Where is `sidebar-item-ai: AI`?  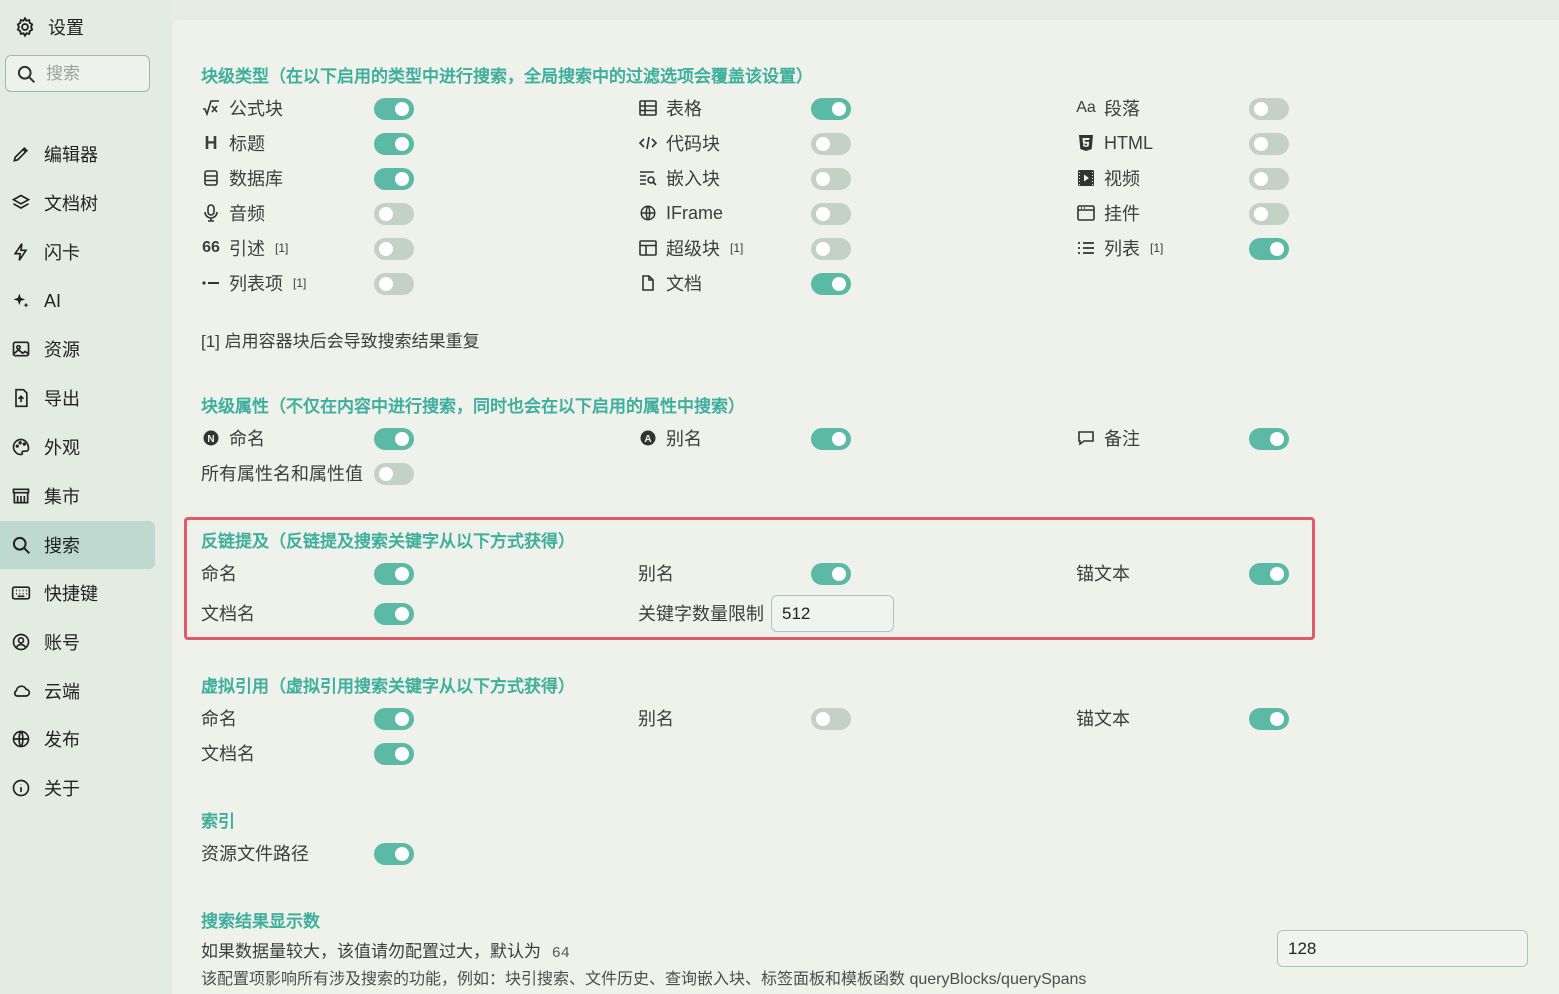
sidebar-item-ai: AI is located at coordinates (77, 301).